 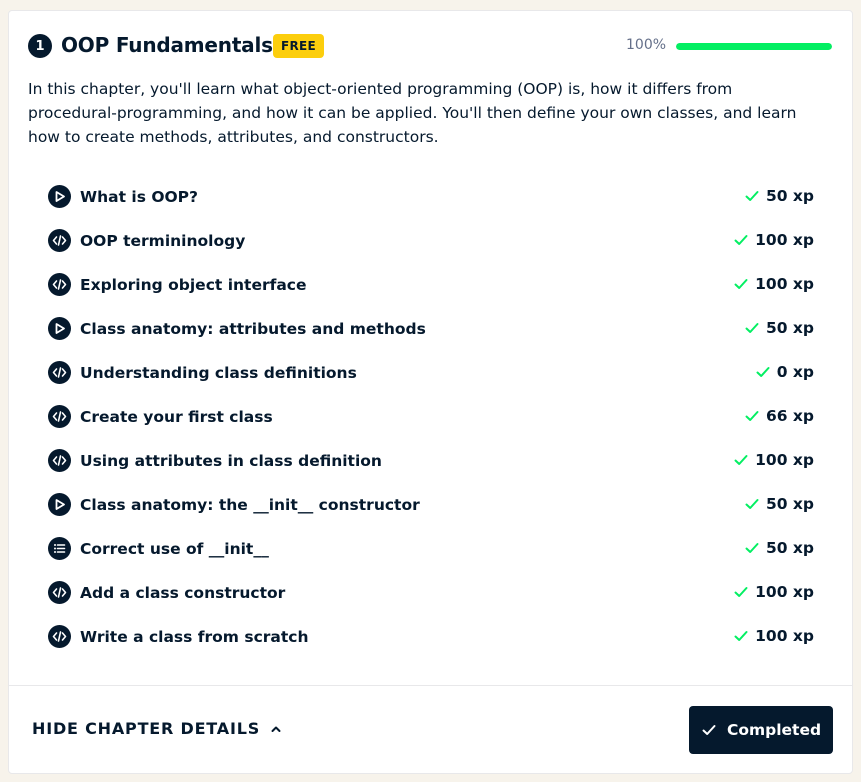 I want to click on lesson-title: Create your first class, so click(x=176, y=417).